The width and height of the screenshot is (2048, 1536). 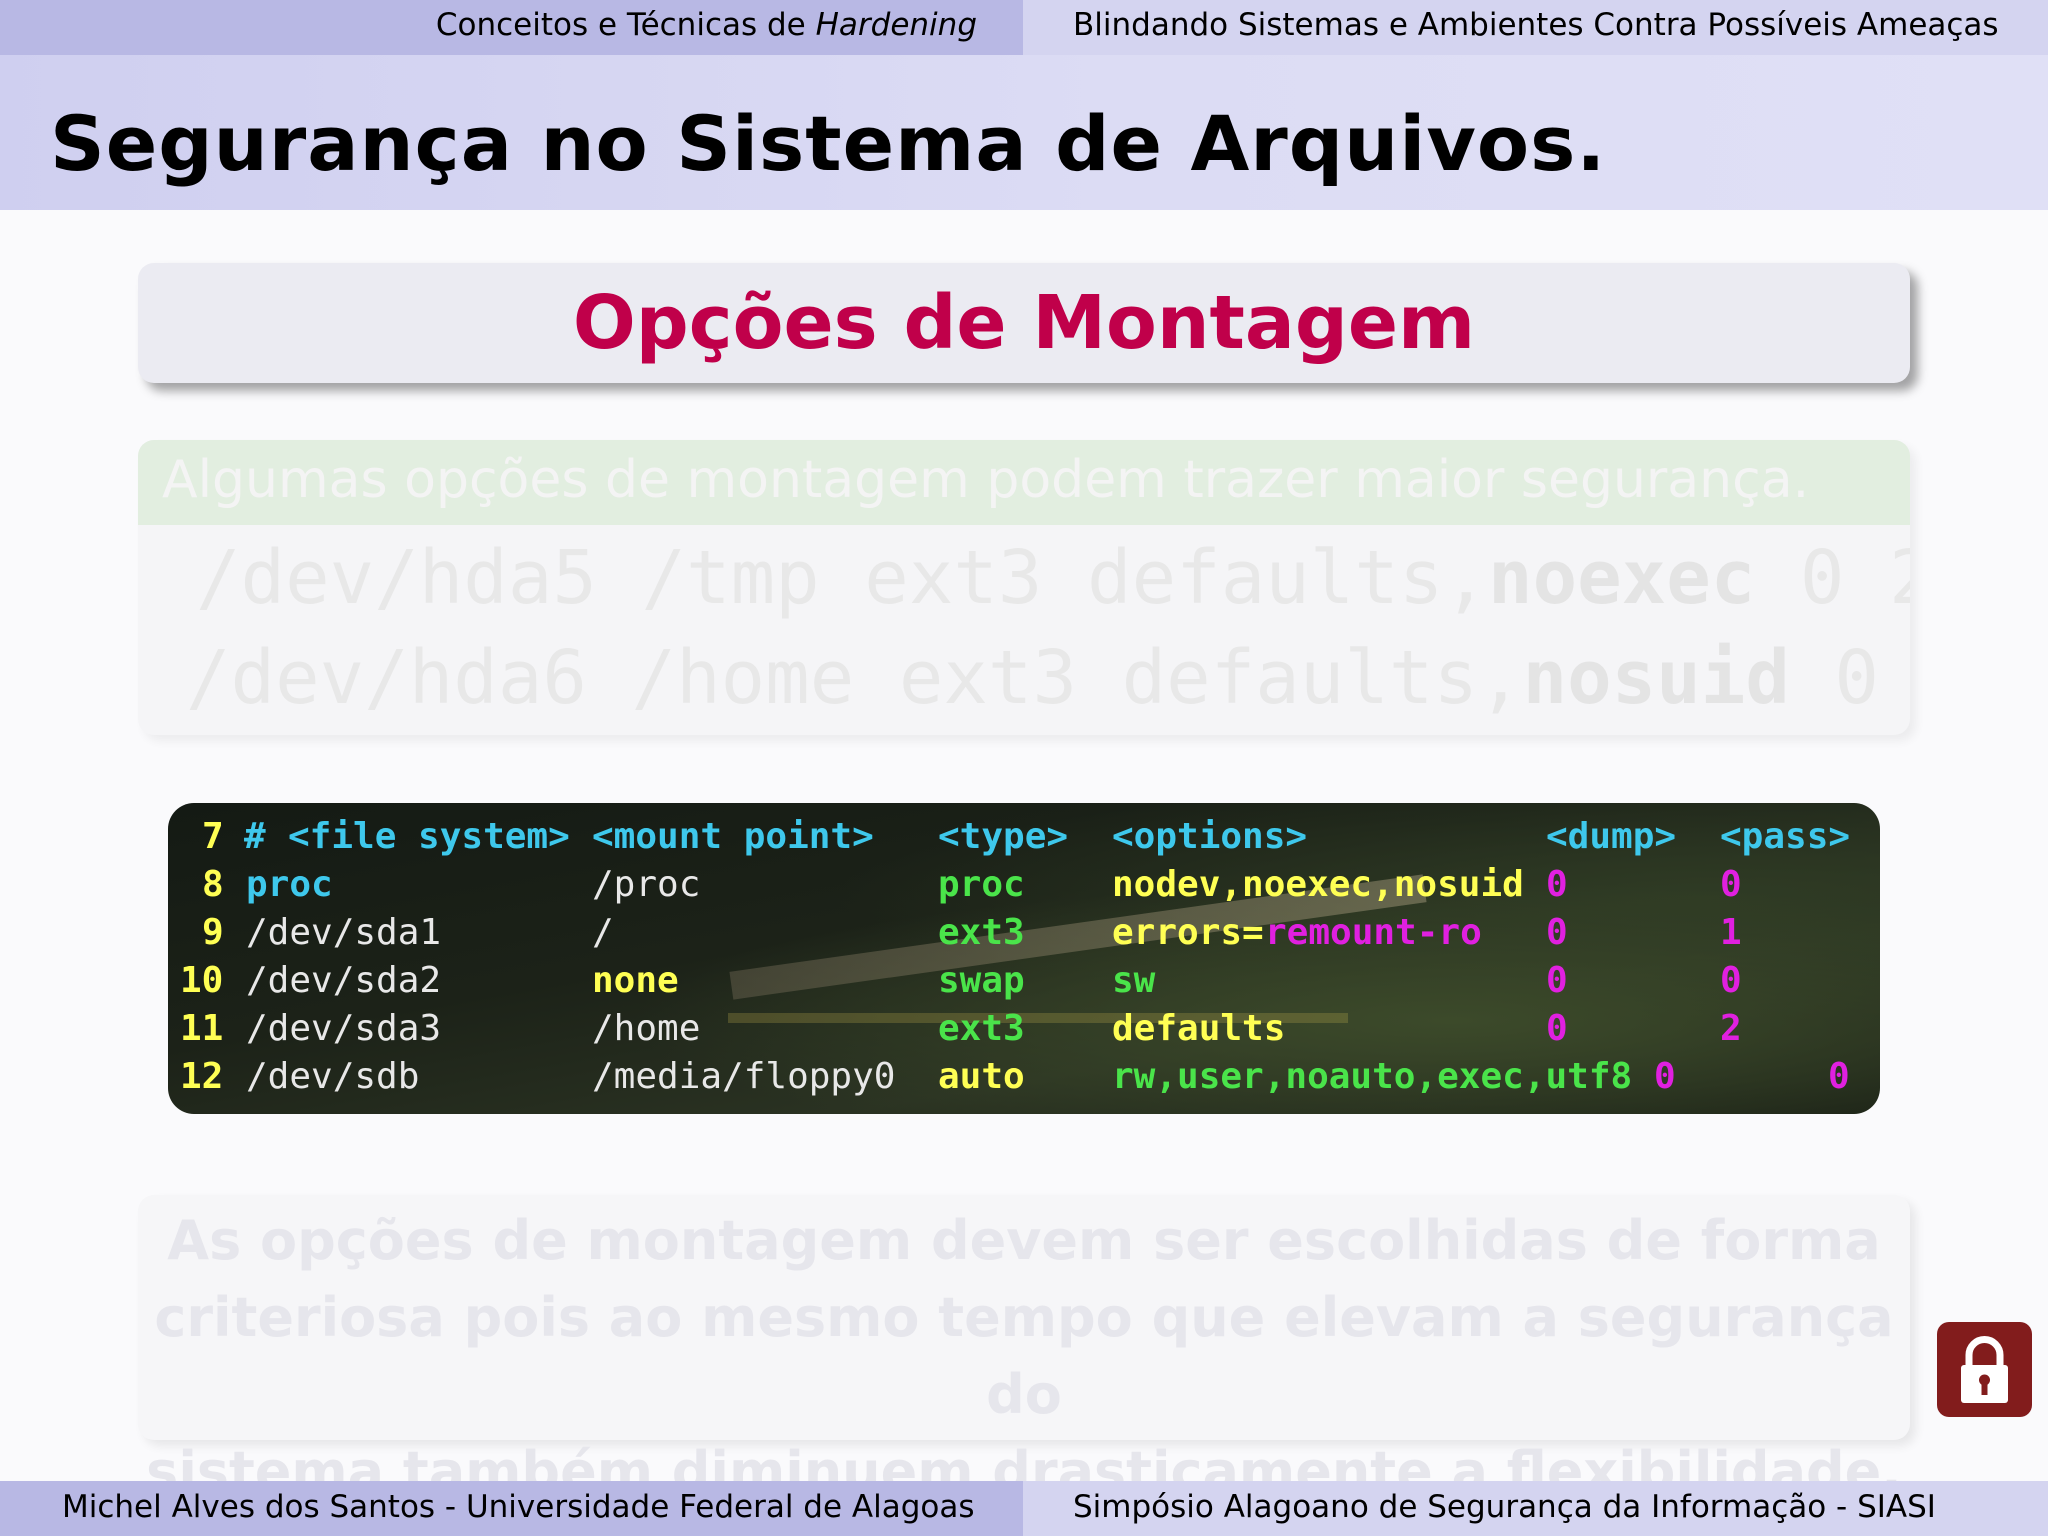 I want to click on block-title: Opções de Montagem, so click(x=1024, y=323).